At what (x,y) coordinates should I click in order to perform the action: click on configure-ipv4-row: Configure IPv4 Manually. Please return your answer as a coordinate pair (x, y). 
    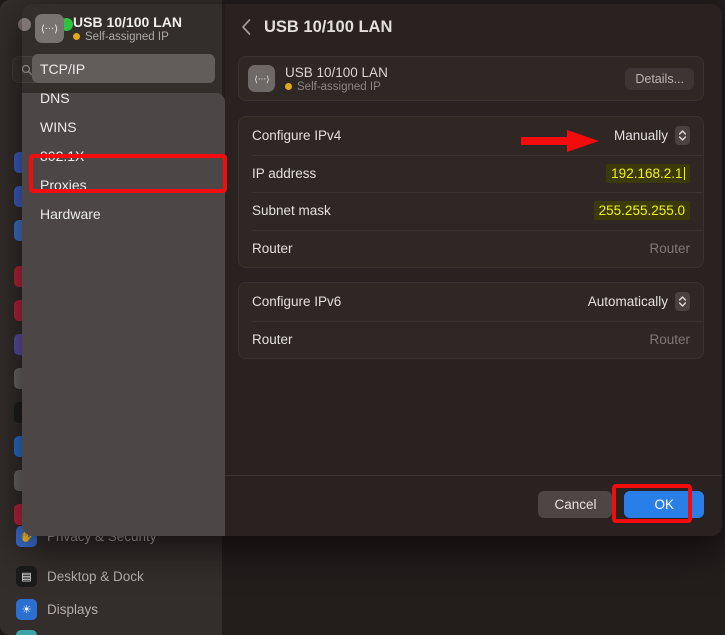
    Looking at the image, I should click on (471, 136).